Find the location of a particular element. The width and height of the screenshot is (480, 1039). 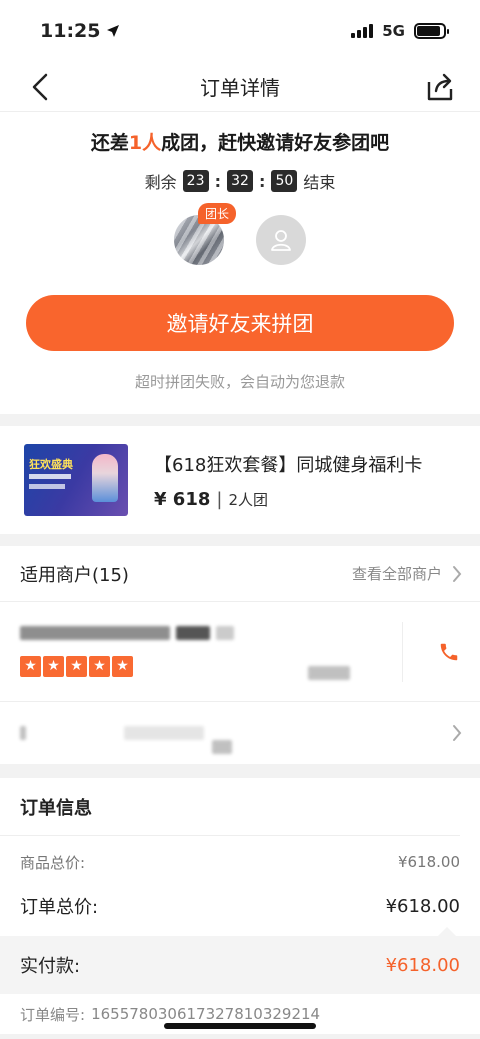

product-thumbnail: 狂欢盛典 is located at coordinates (76, 480).